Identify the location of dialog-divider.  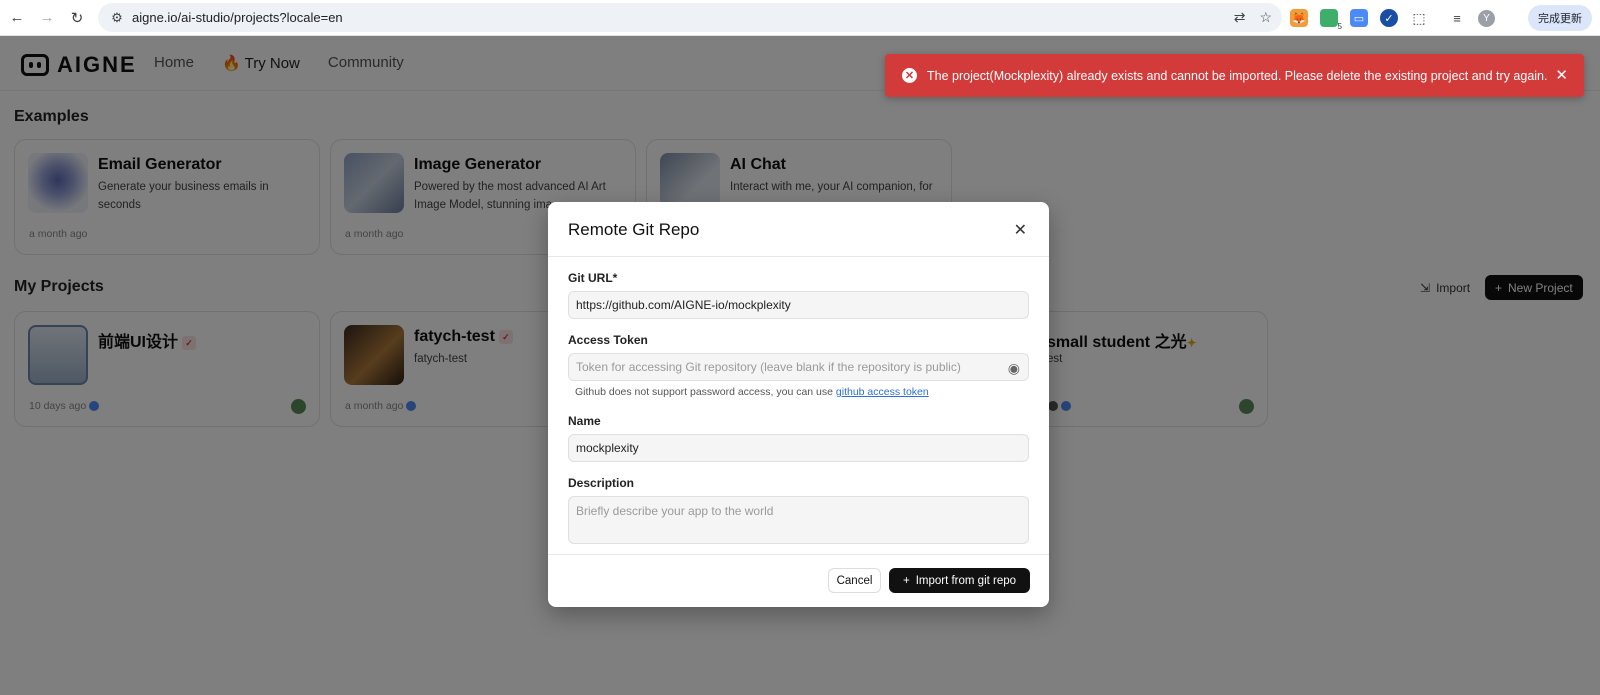
(798, 256).